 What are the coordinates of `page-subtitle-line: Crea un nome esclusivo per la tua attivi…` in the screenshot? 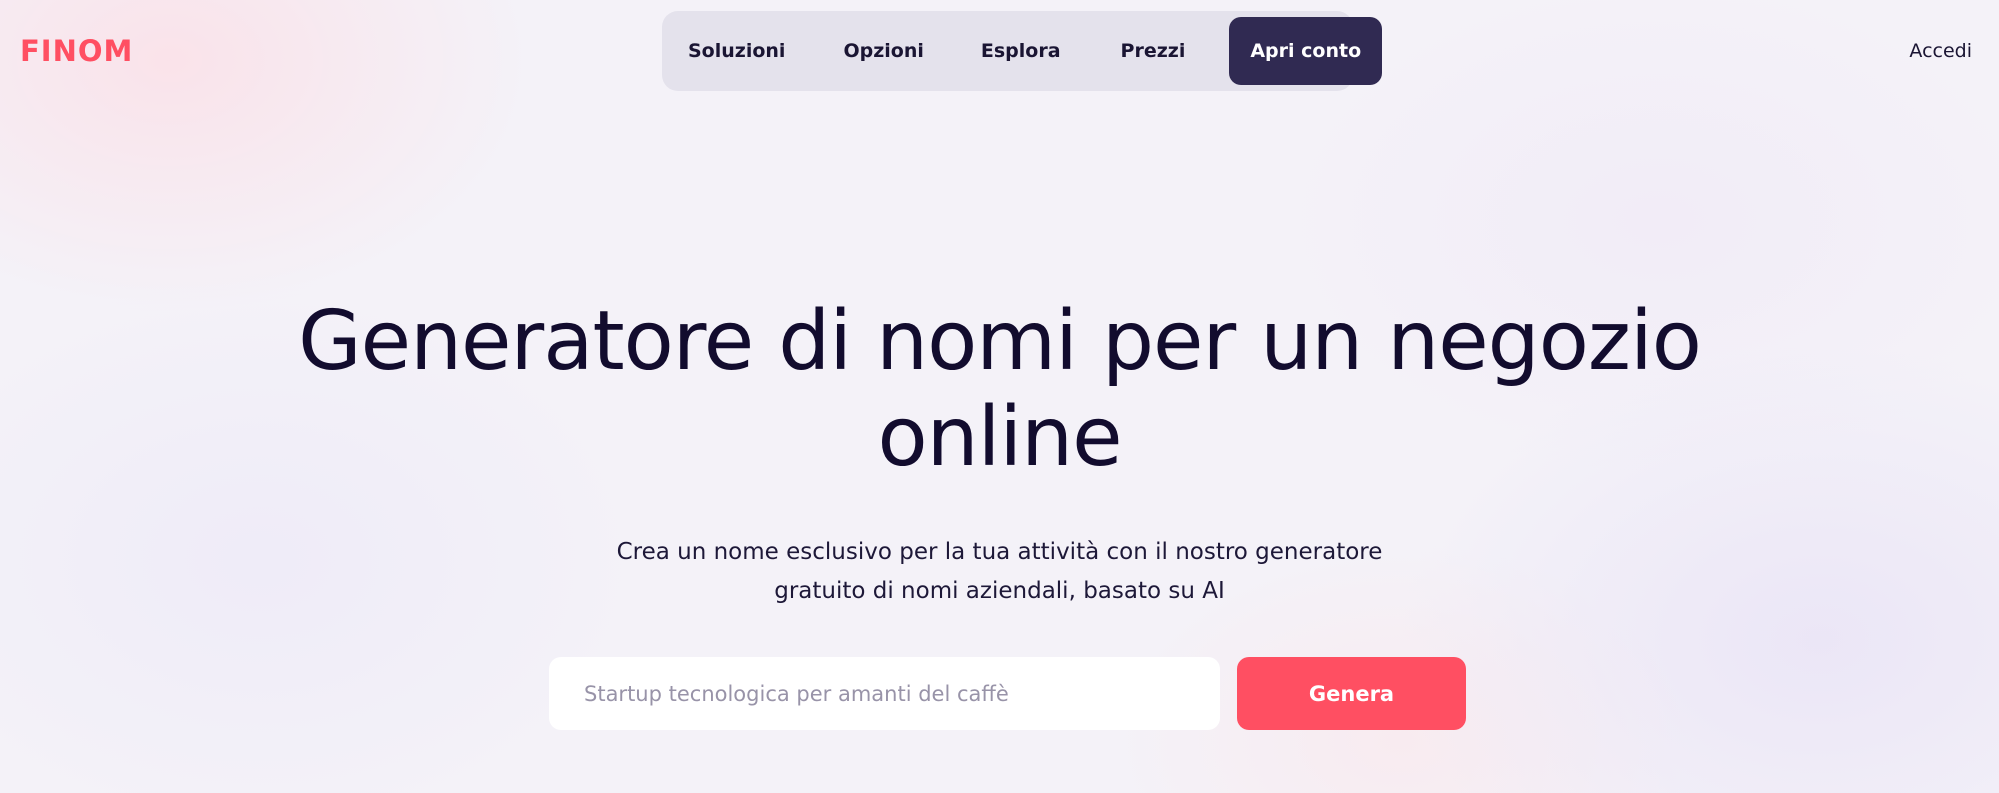 It's located at (999, 552).